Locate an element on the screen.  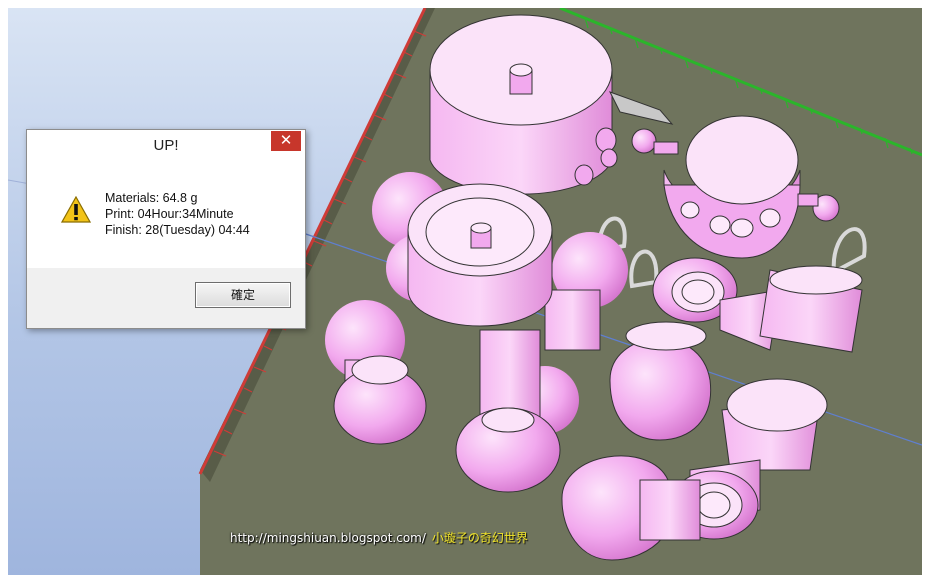
finish-time-text: Finish: 28(Tuesday) 04:44 is located at coordinates (177, 230).